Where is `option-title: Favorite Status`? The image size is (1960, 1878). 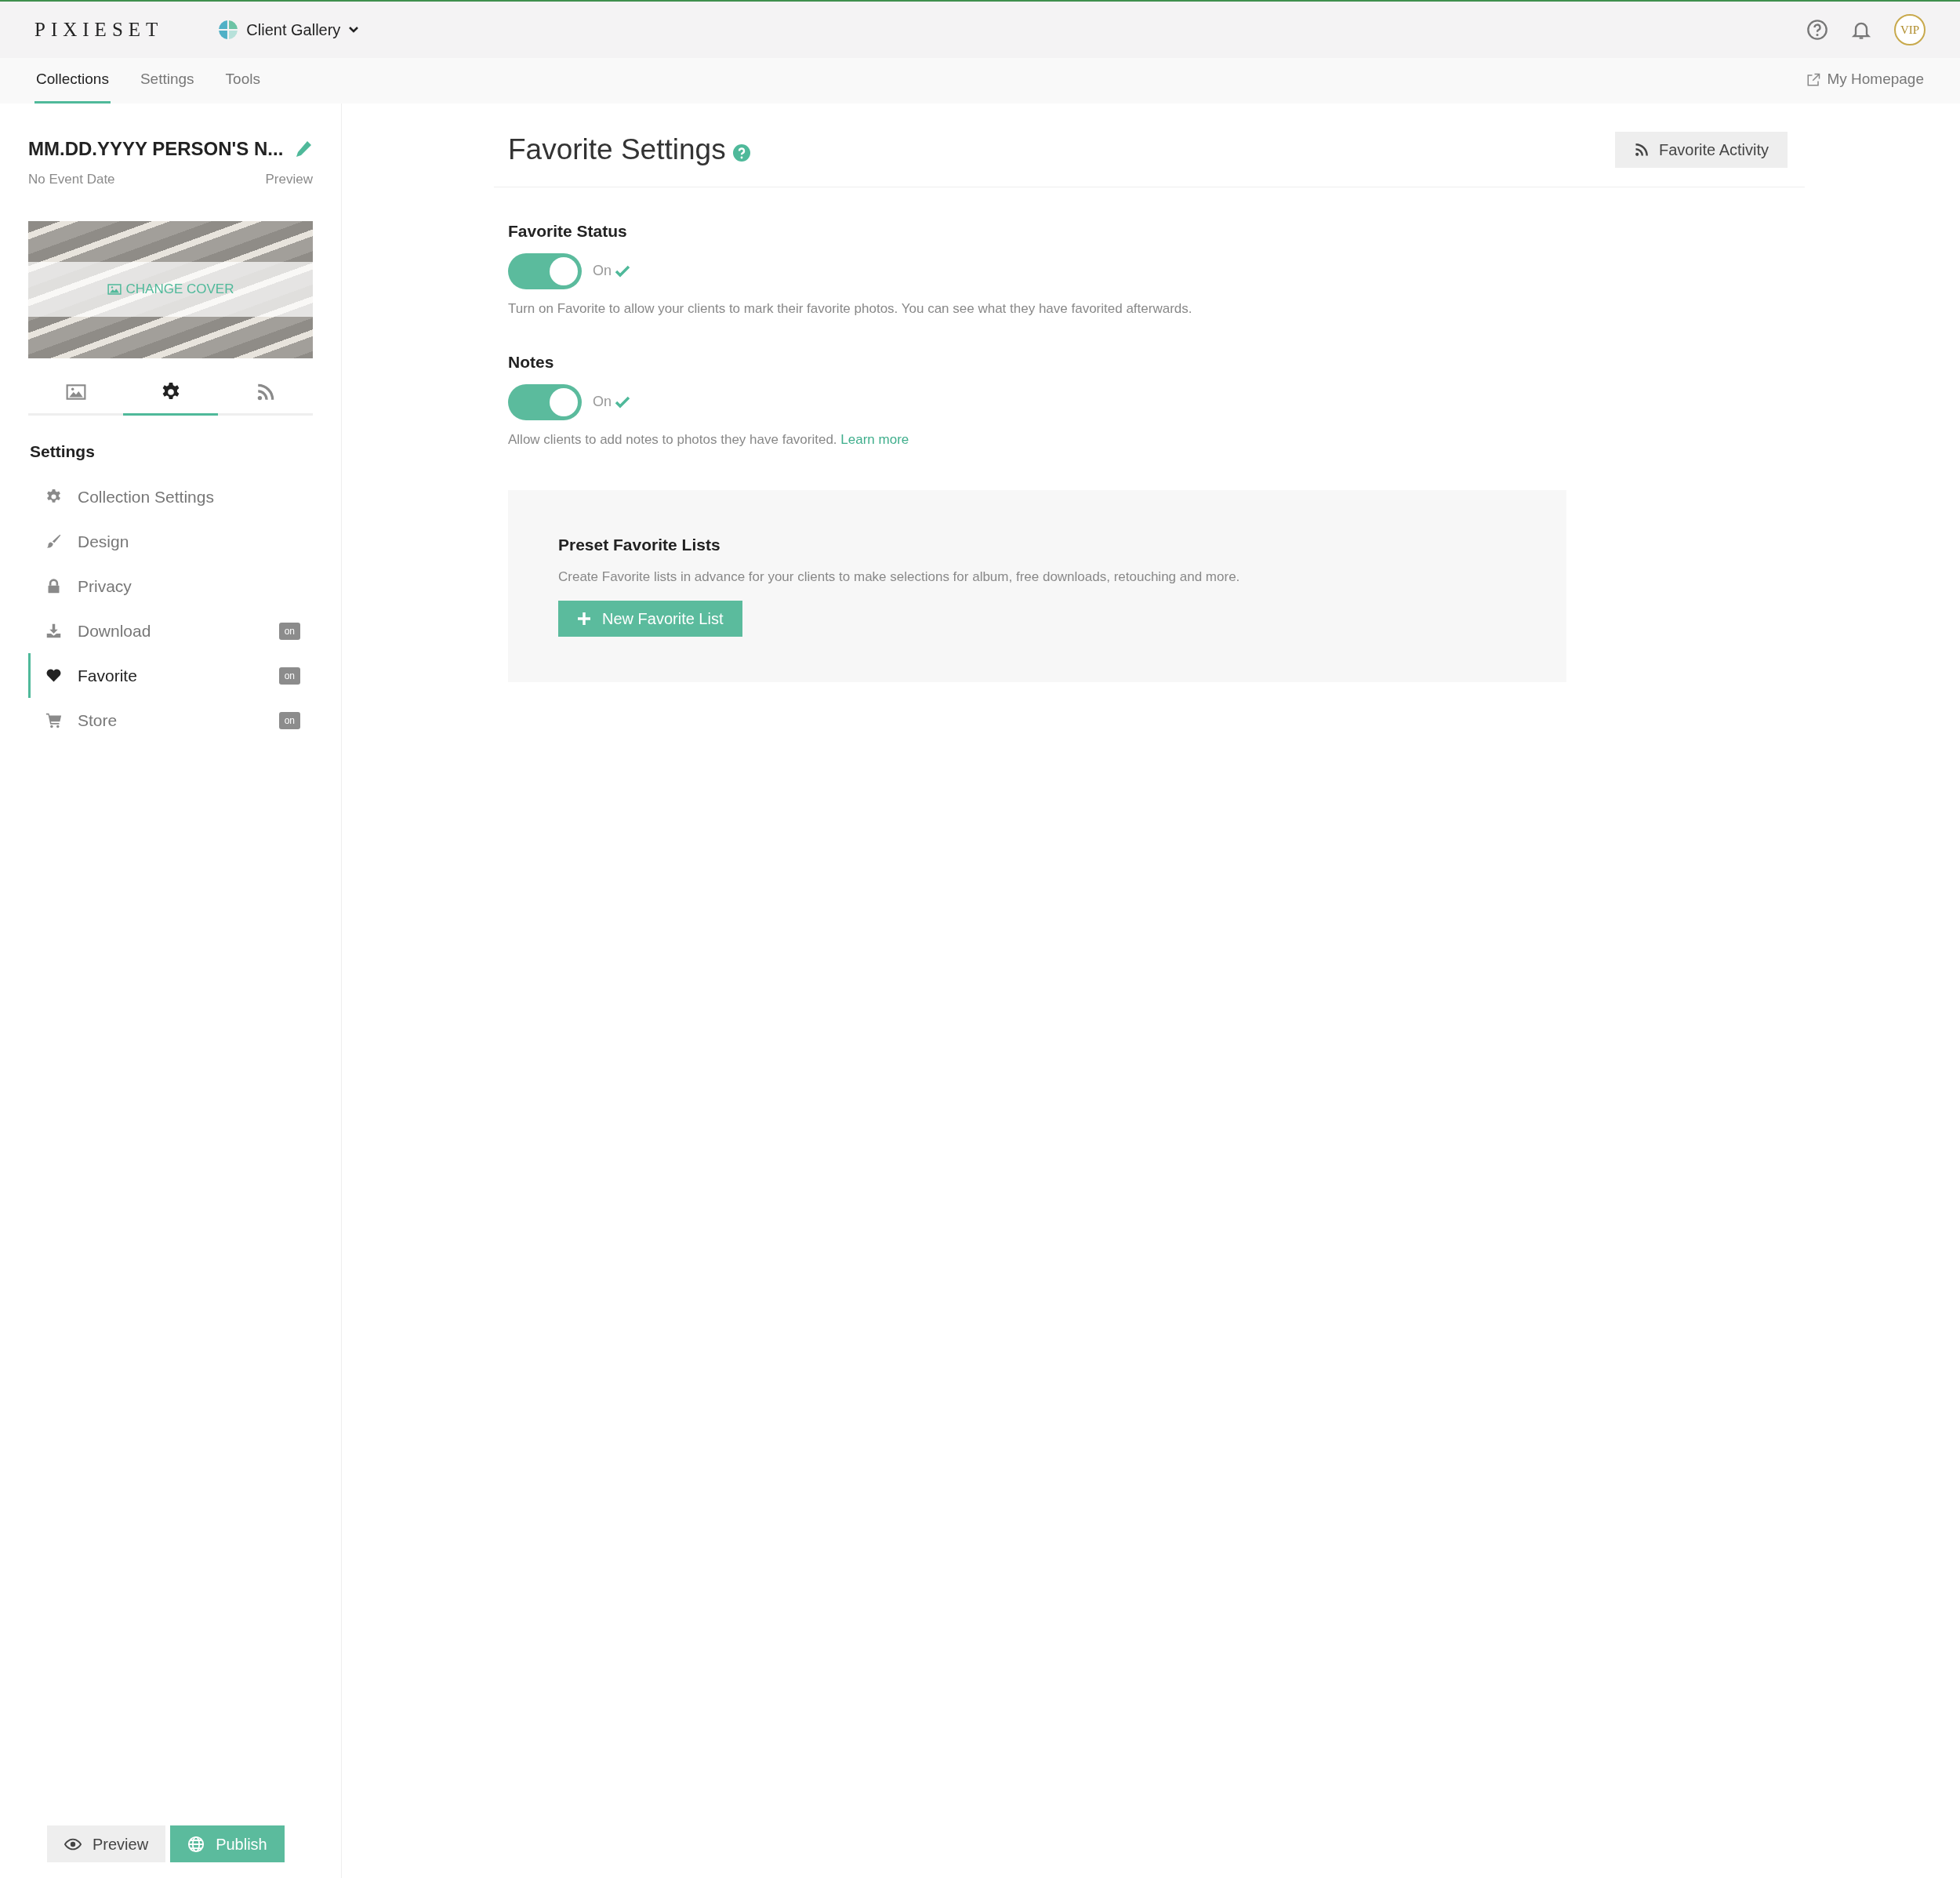
option-title: Favorite Status is located at coordinates (568, 231).